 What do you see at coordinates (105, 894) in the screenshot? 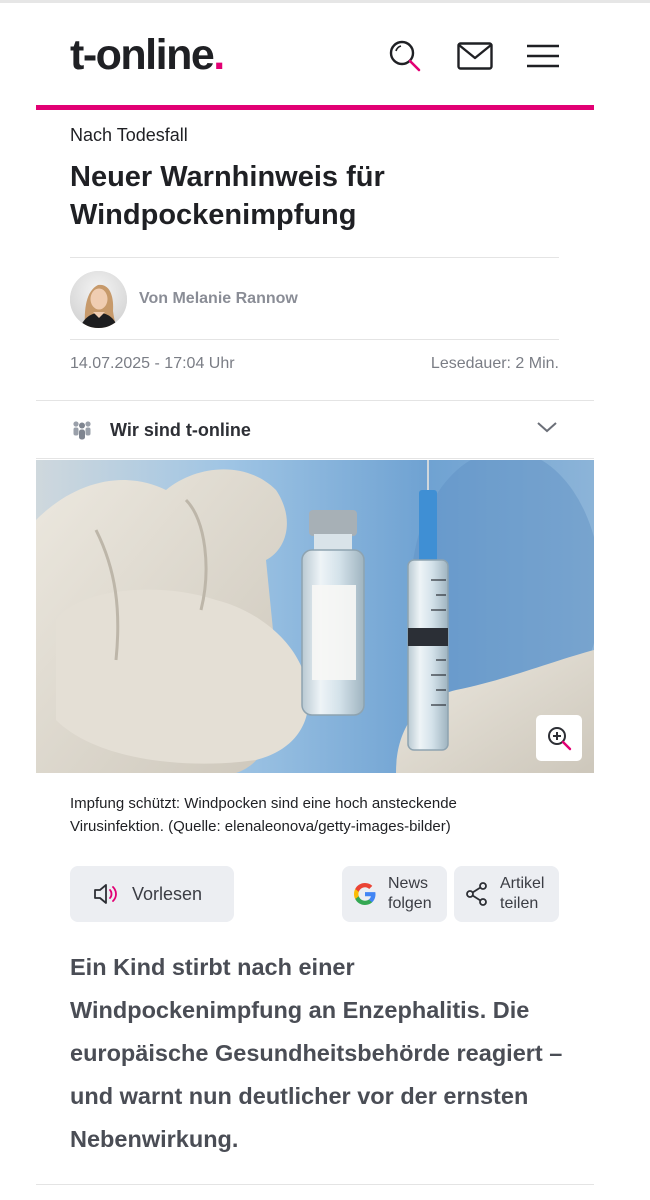
I see `speaker-icon` at bounding box center [105, 894].